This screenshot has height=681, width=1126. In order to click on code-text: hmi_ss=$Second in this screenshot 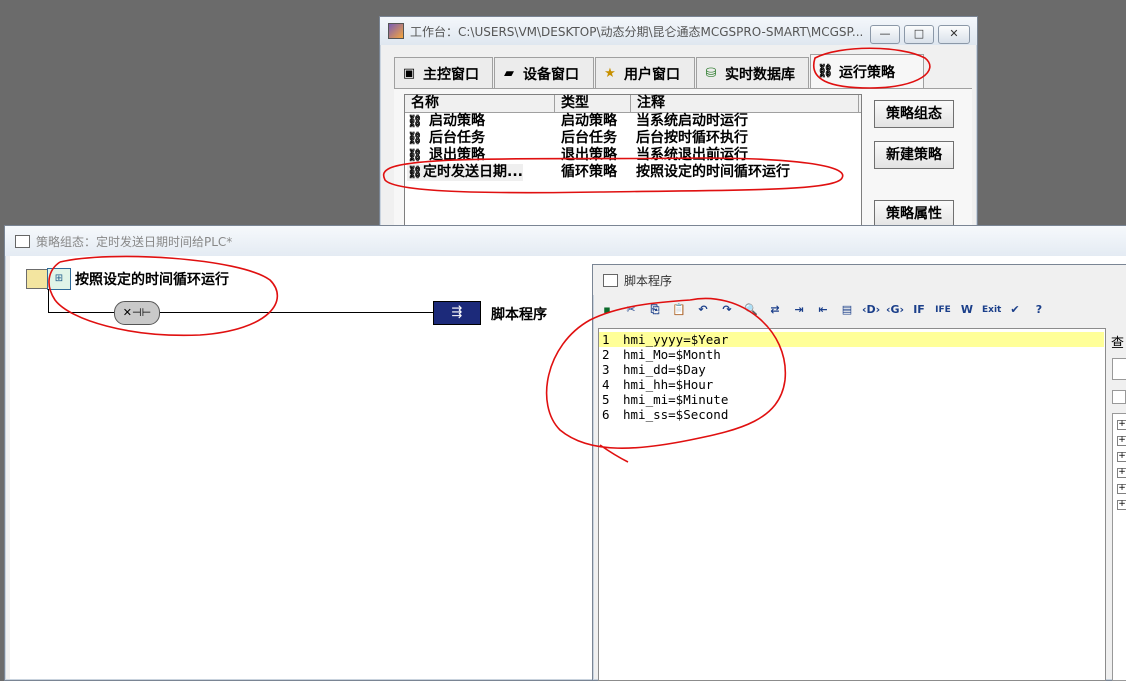, I will do `click(676, 414)`.